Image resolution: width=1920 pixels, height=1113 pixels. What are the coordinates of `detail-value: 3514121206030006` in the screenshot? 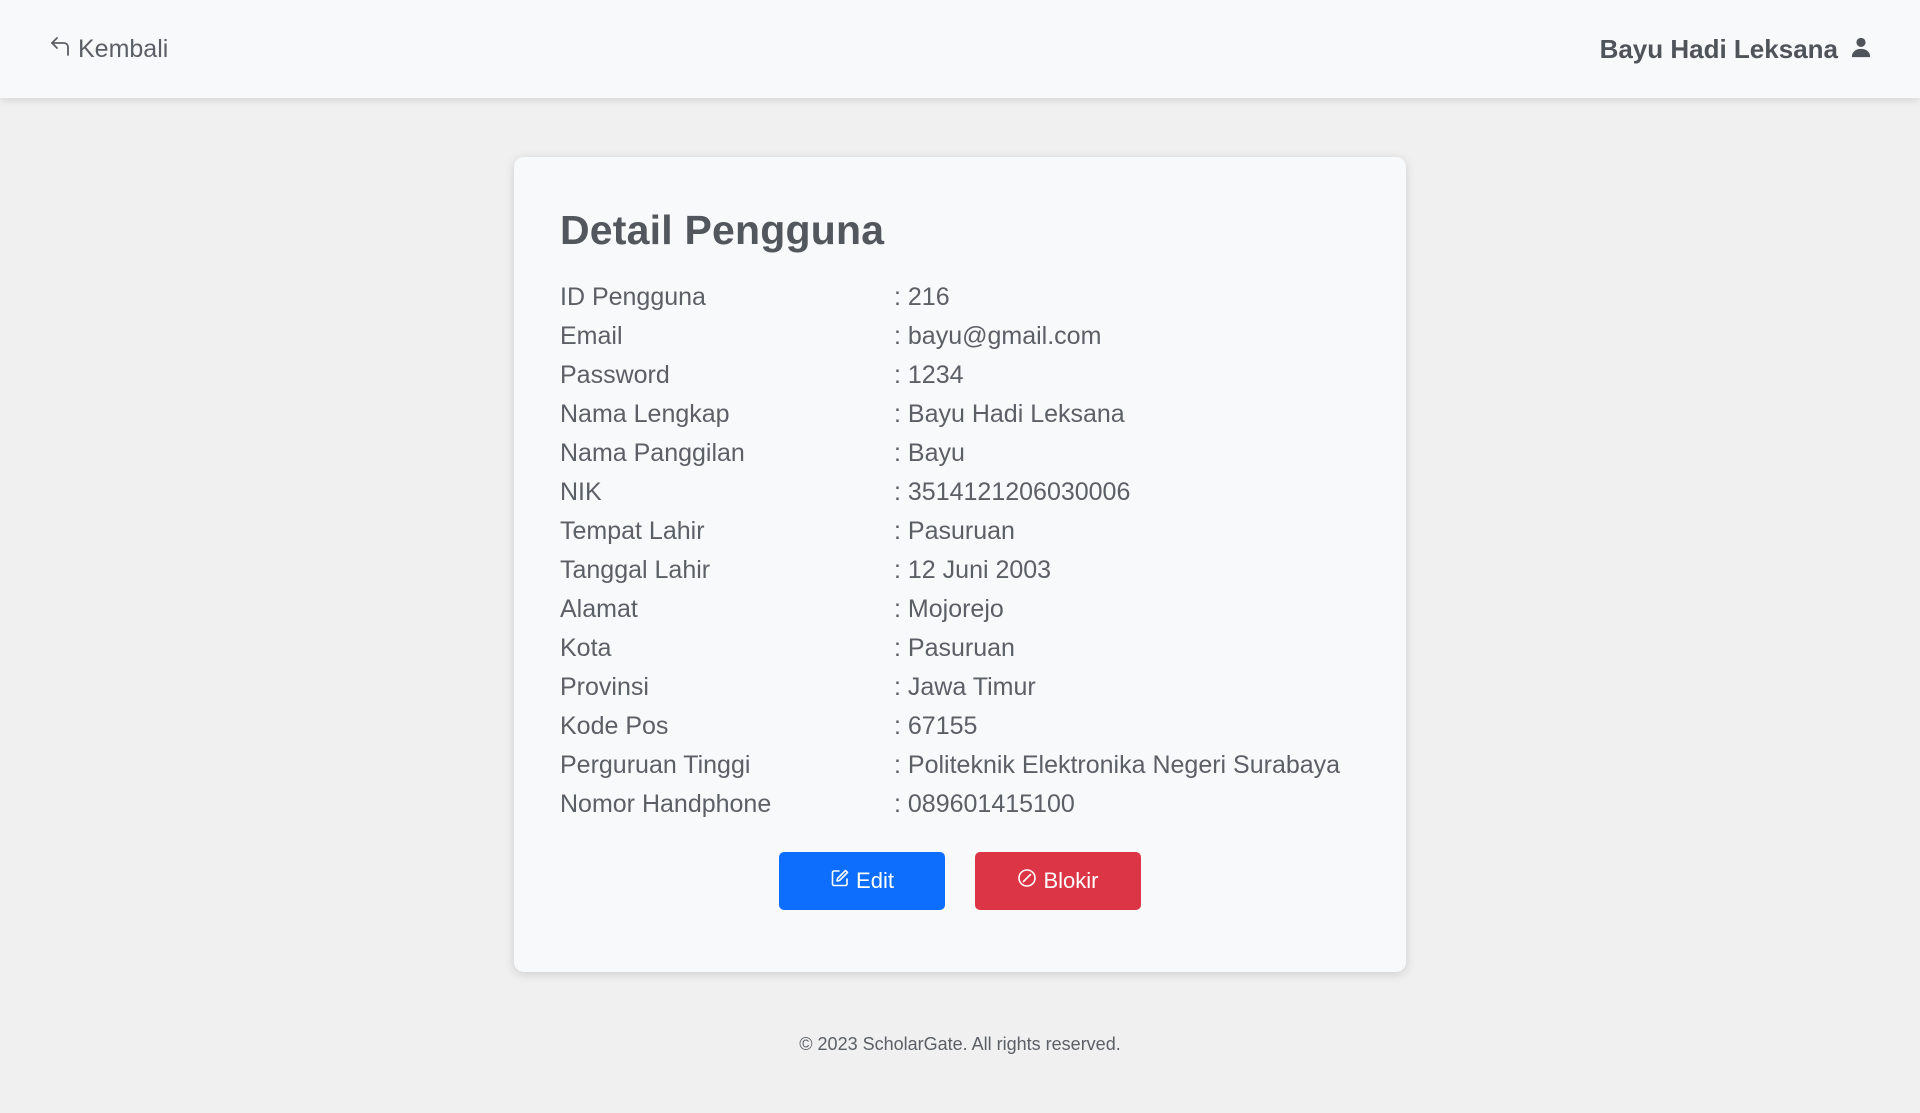 It's located at (1012, 492).